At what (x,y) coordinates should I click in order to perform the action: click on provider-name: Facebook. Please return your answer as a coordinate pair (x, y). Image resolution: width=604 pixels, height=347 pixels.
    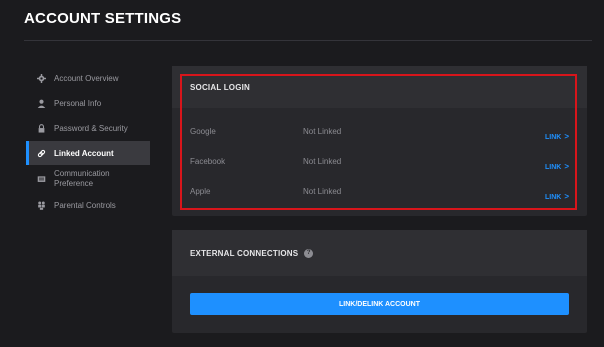
    Looking at the image, I should click on (208, 161).